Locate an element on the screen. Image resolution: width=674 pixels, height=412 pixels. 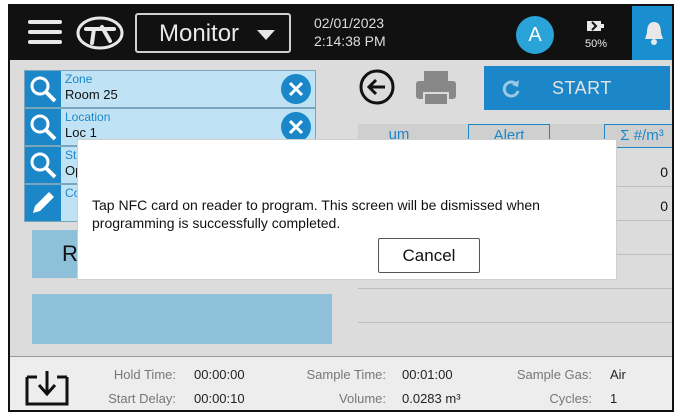
user-avatar: A is located at coordinates (535, 35).